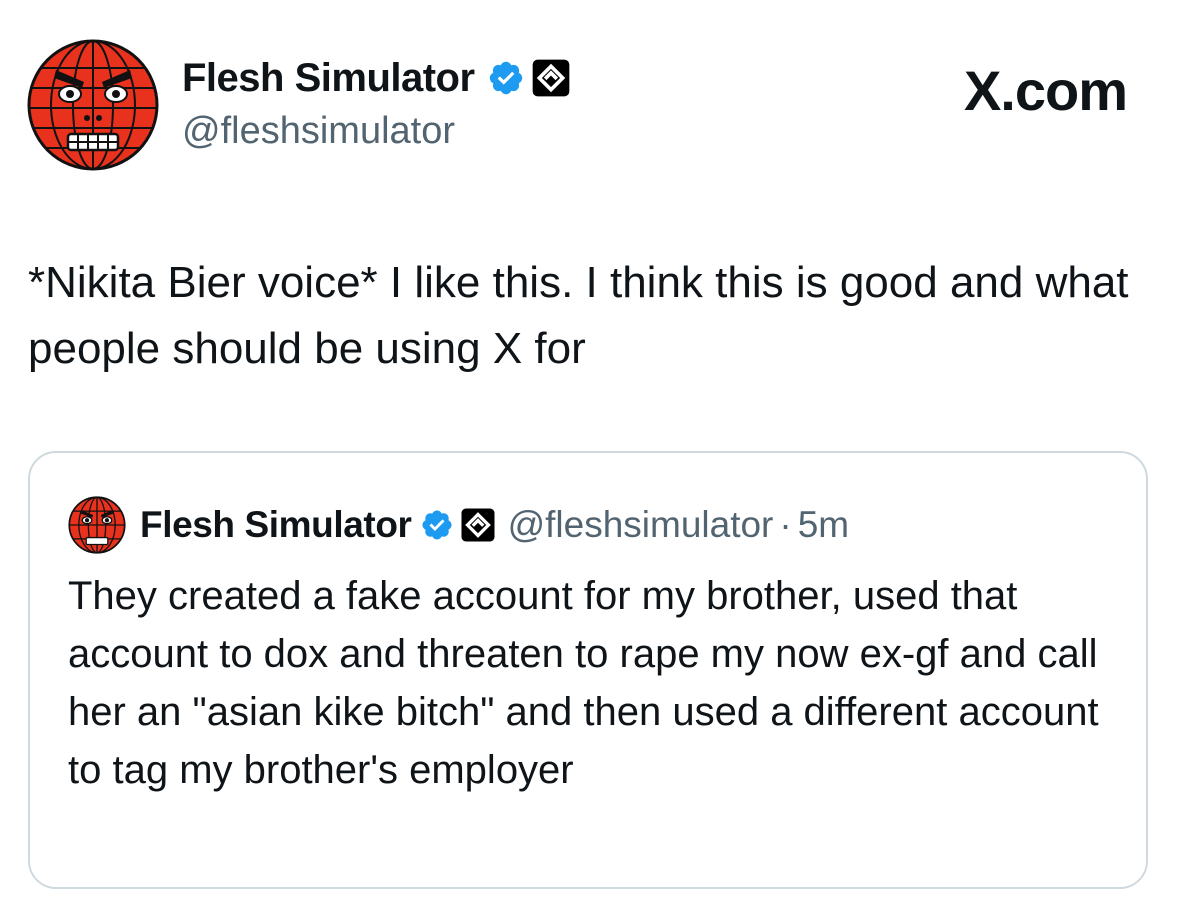  Describe the element at coordinates (458, 525) in the screenshot. I see `quoted-tweet-header: Flesh Simulator @fleshsimulator · 5m` at that location.